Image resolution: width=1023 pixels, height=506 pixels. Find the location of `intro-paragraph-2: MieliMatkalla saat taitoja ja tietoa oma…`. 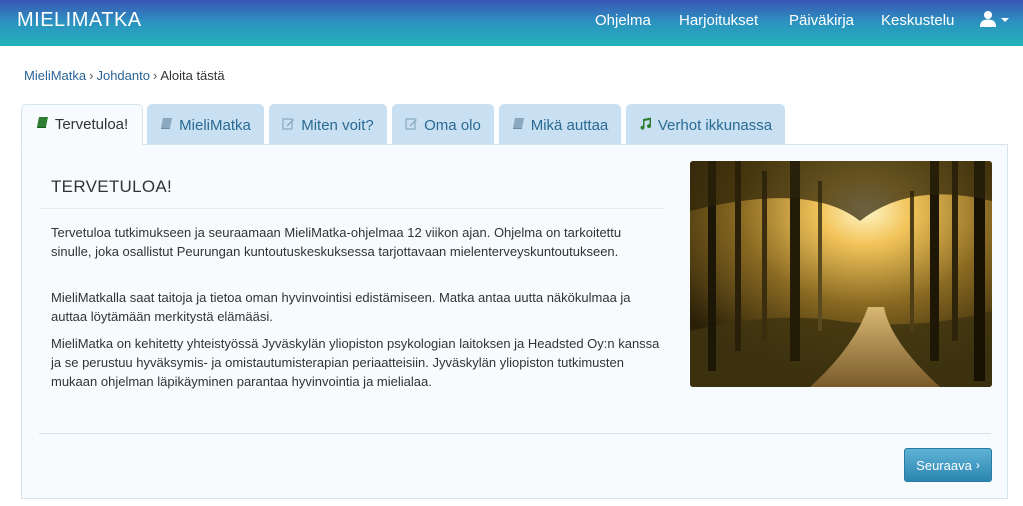

intro-paragraph-2: MieliMatkalla saat taitoja ja tietoa oma… is located at coordinates (341, 307).